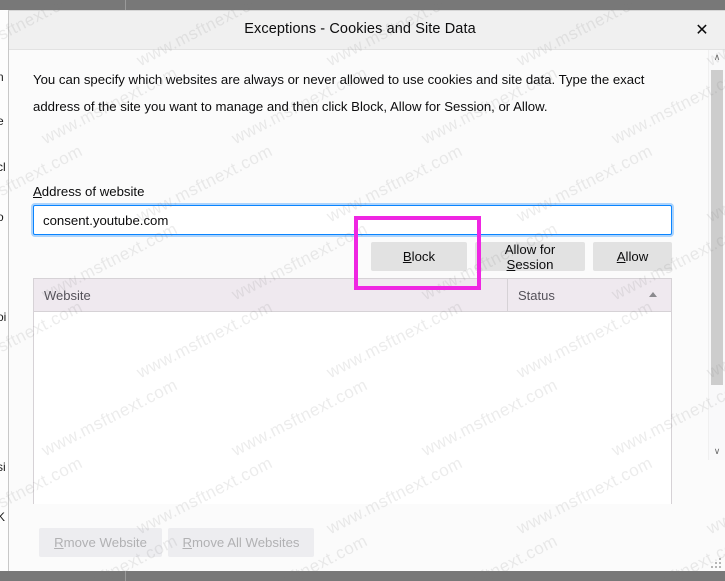 This screenshot has width=725, height=581. I want to click on block-button: Block, so click(419, 256).